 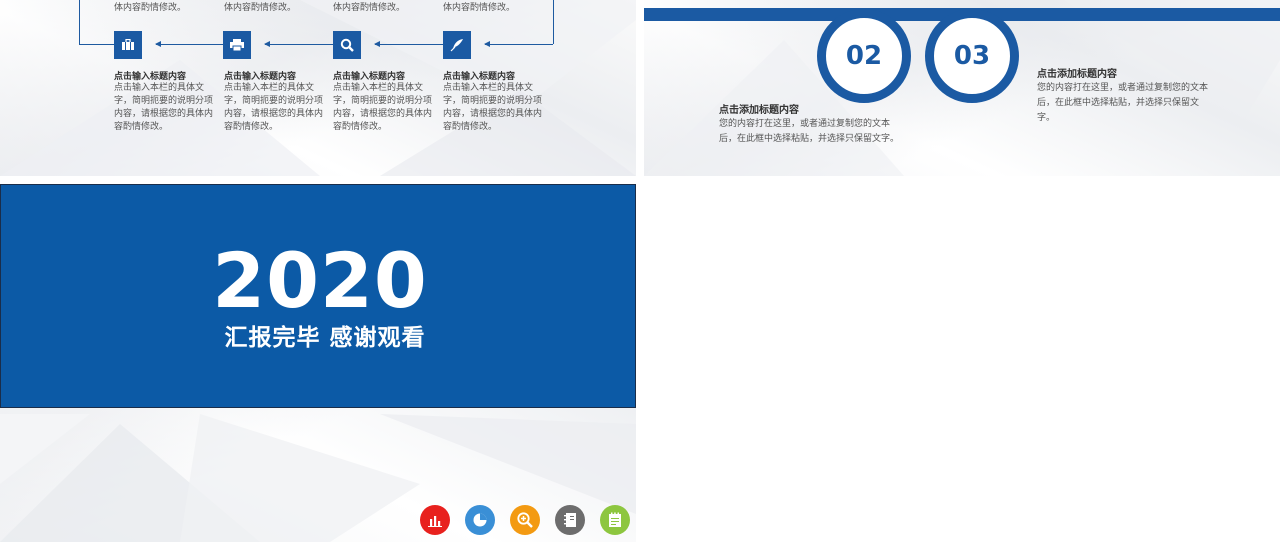 I want to click on step-2-box, so click(x=237, y=45).